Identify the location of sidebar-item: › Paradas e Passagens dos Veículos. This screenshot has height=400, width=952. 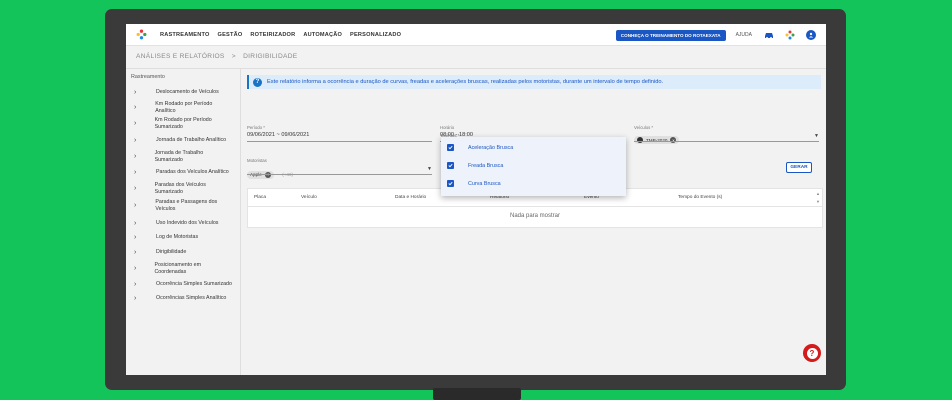
(183, 205).